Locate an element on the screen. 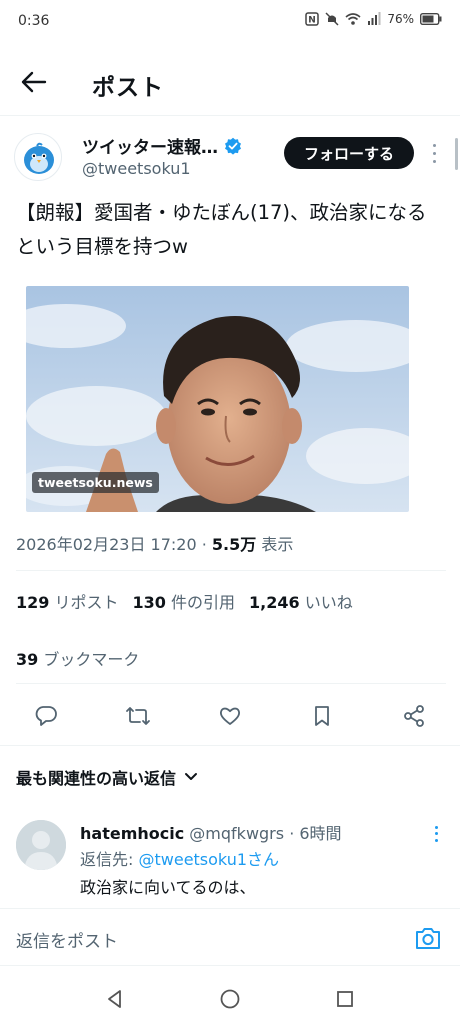  replies-sort-label: 最も関連性の高い返信 is located at coordinates (96, 778).